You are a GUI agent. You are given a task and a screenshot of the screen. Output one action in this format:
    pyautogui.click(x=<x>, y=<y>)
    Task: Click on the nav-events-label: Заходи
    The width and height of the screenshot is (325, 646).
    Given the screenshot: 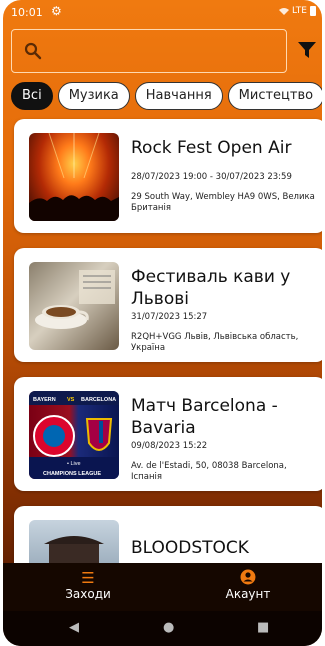 What is the action you would take?
    pyautogui.click(x=88, y=594)
    